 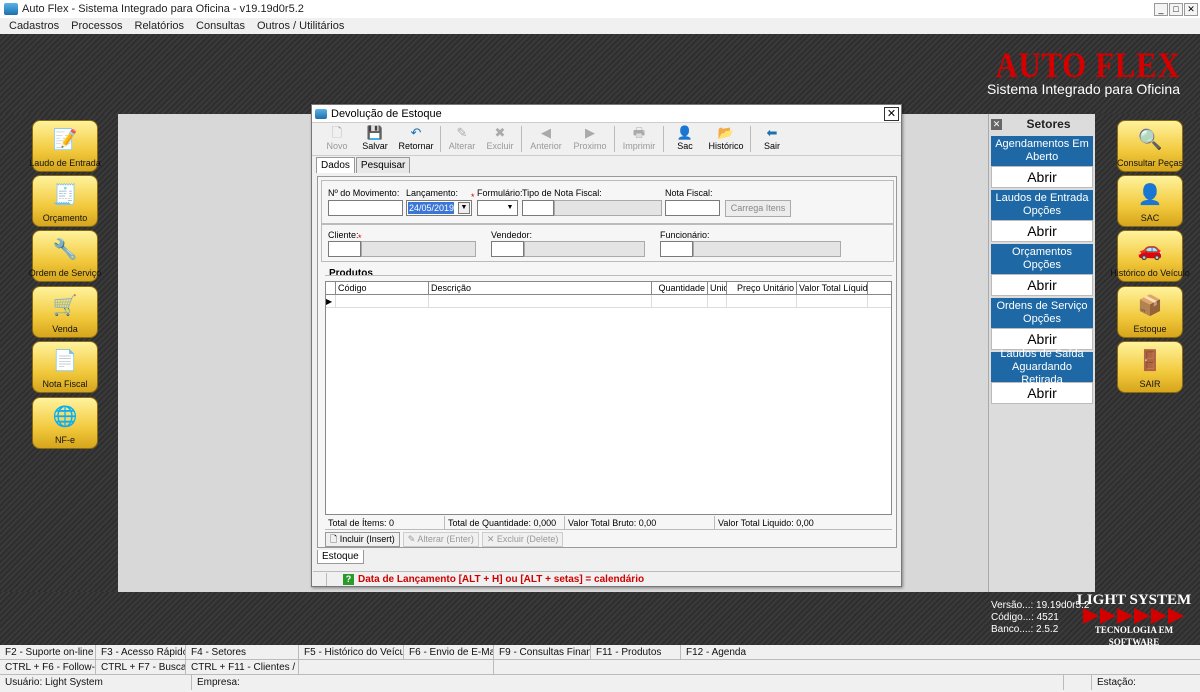 I want to click on toolbar-label: Alterar, so click(x=462, y=146).